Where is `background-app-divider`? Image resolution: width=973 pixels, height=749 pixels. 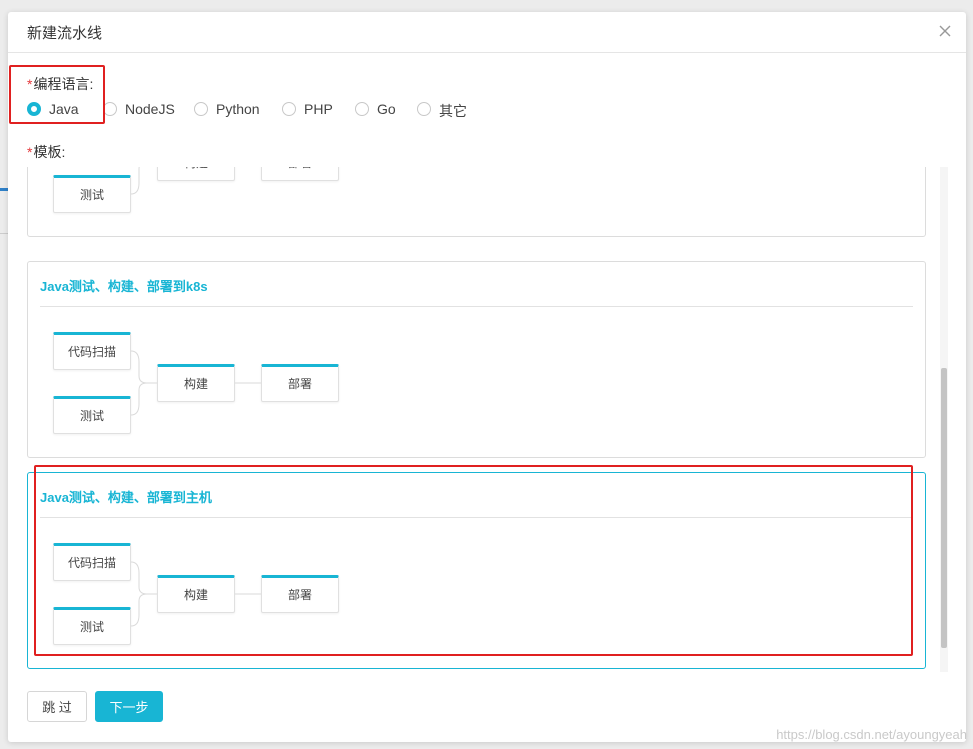 background-app-divider is located at coordinates (4, 233).